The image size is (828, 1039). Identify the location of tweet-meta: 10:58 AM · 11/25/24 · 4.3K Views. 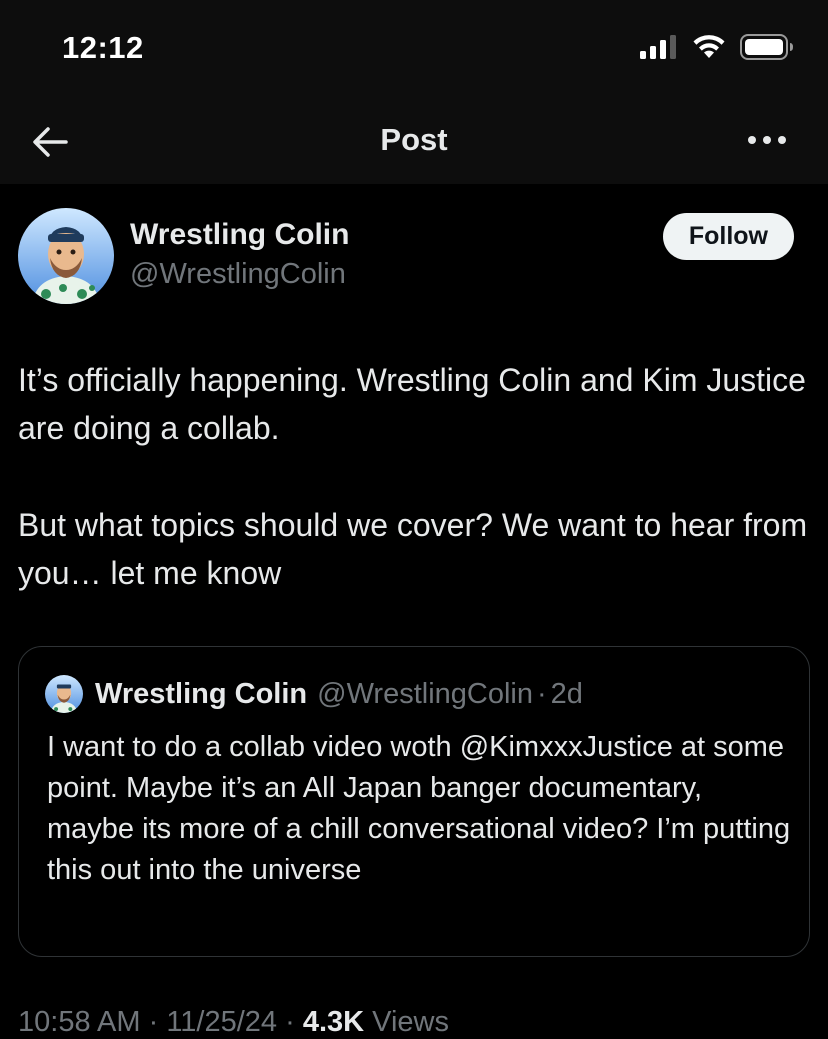
(233, 1022).